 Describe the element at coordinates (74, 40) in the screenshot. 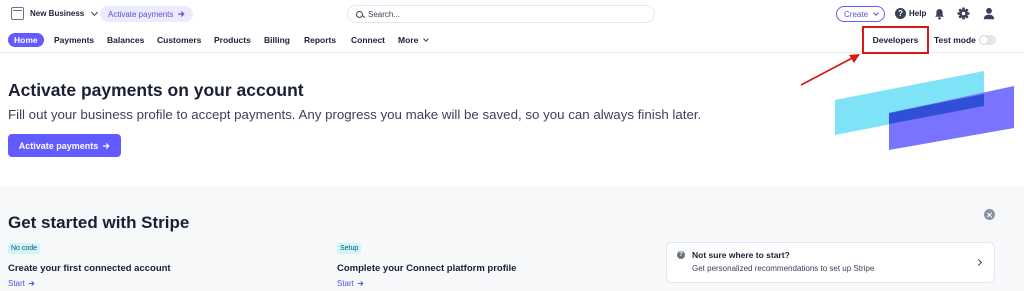

I see `nav-item-payments: Payments` at that location.